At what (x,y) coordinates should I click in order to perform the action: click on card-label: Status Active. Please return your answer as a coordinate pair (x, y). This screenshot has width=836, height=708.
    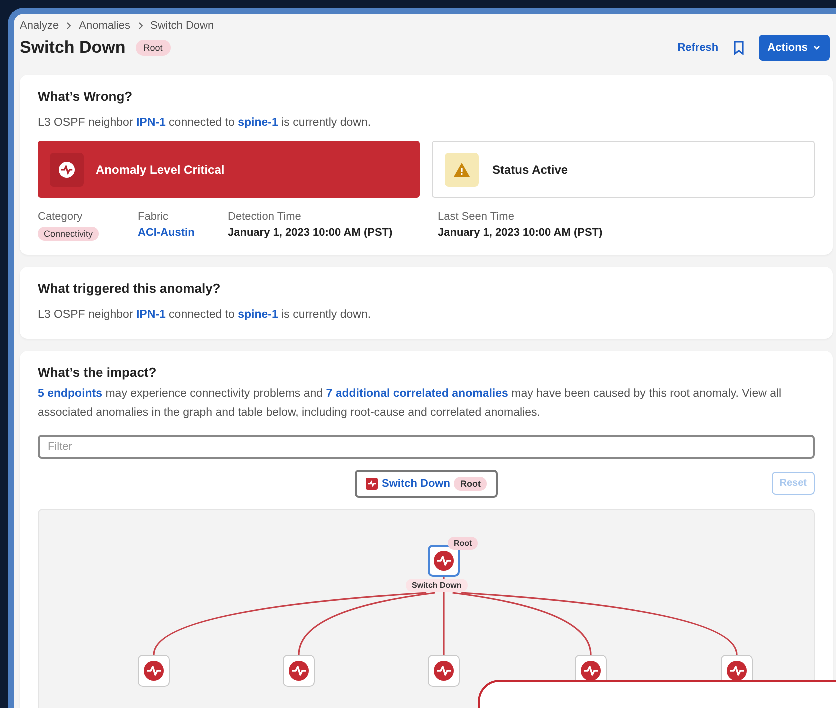
    Looking at the image, I should click on (530, 169).